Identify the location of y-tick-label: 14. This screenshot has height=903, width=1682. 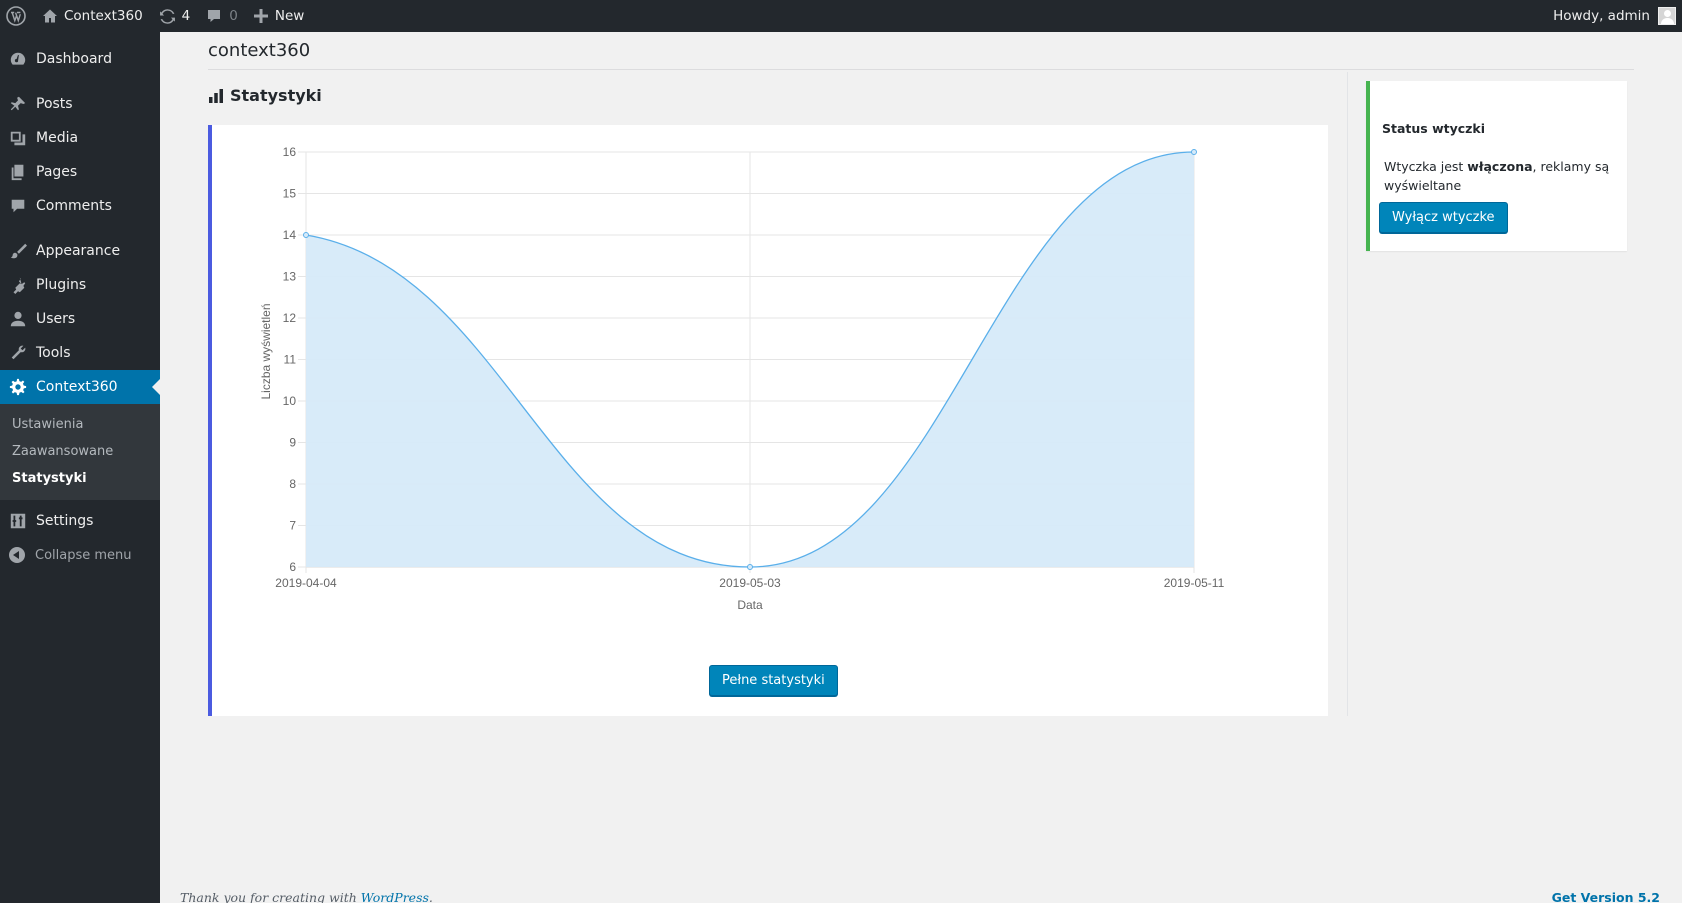
(290, 235).